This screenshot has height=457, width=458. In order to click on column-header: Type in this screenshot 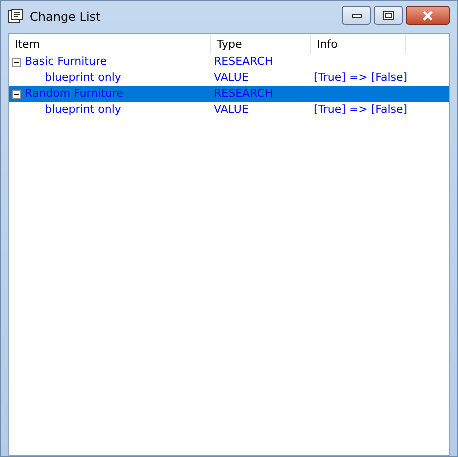, I will do `click(261, 44)`.